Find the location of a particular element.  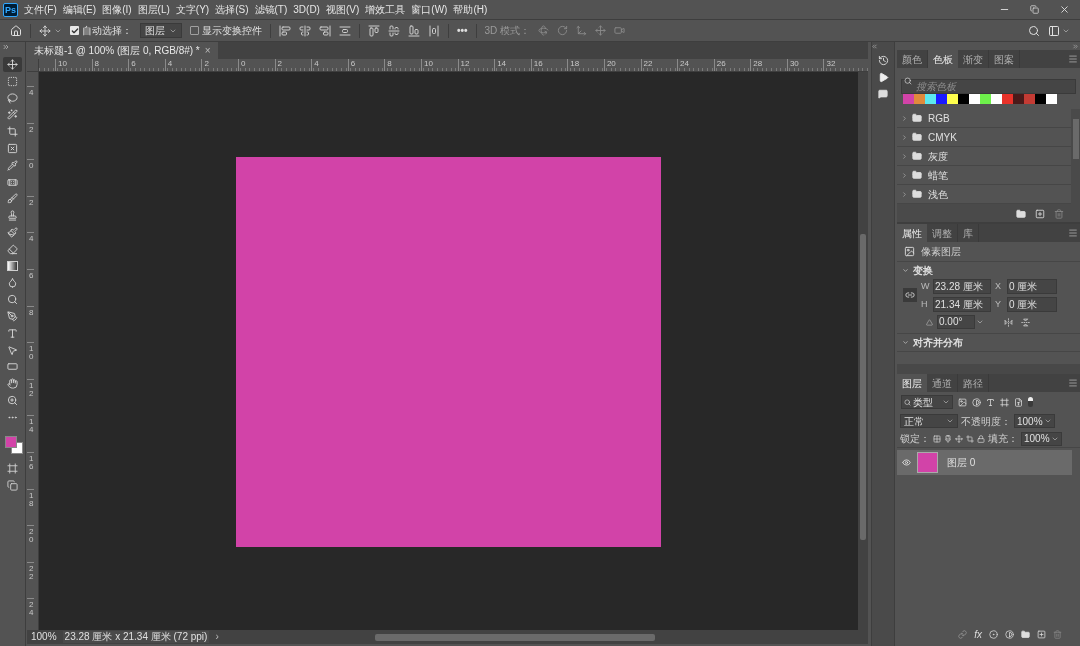

panel-tab: 色板 is located at coordinates (943, 59).